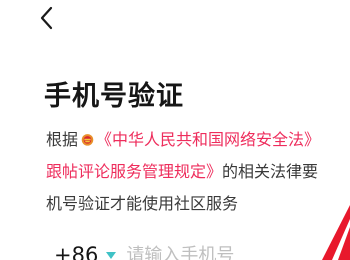  I want to click on chevron-left-icon, so click(46, 18).